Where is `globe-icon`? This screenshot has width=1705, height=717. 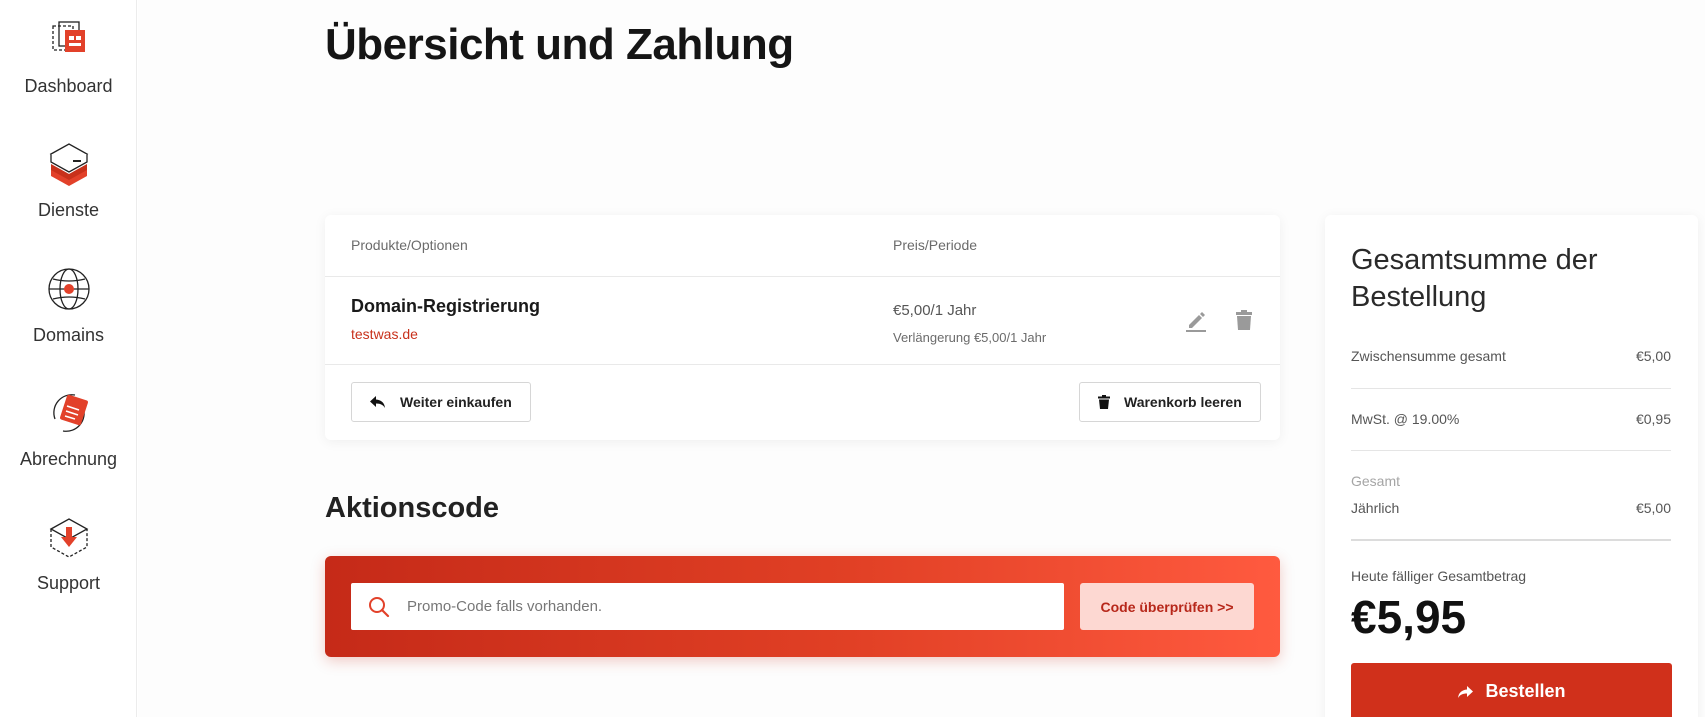 globe-icon is located at coordinates (68, 289).